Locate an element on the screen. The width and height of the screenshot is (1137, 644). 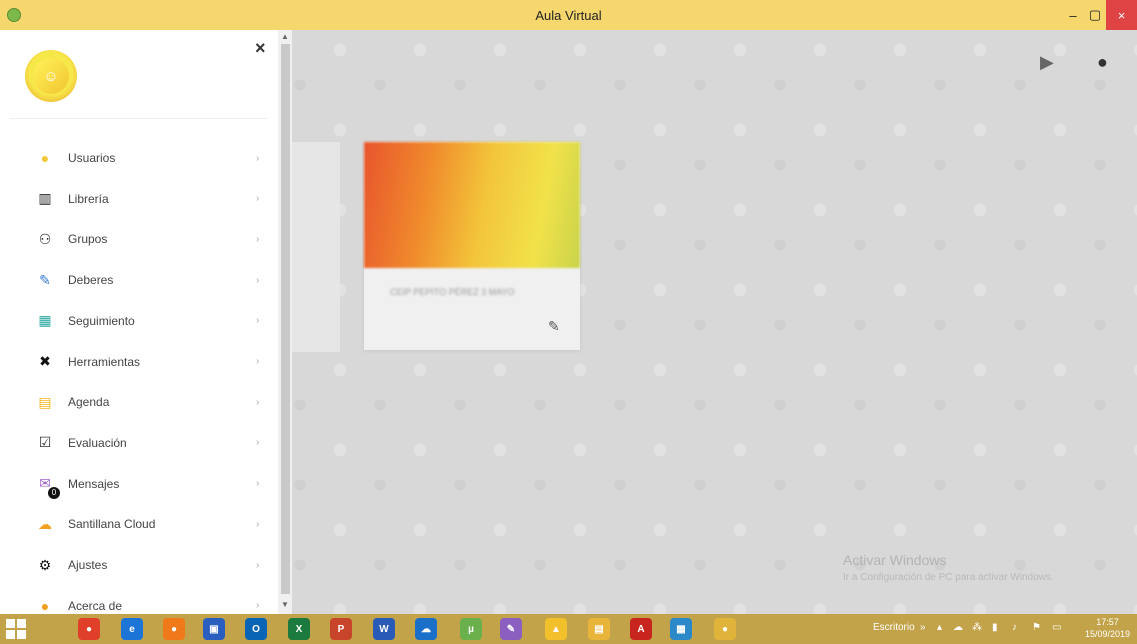
sidebar-item-santillana-cloud: ☁ Santillana Cloud › is located at coordinates (139, 524).